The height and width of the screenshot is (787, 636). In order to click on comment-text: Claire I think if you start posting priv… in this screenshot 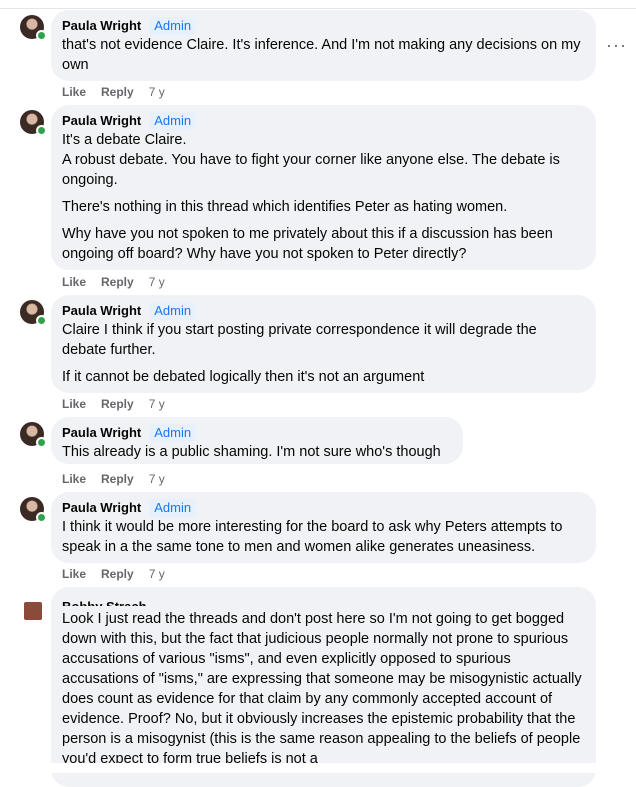, I will do `click(299, 340)`.